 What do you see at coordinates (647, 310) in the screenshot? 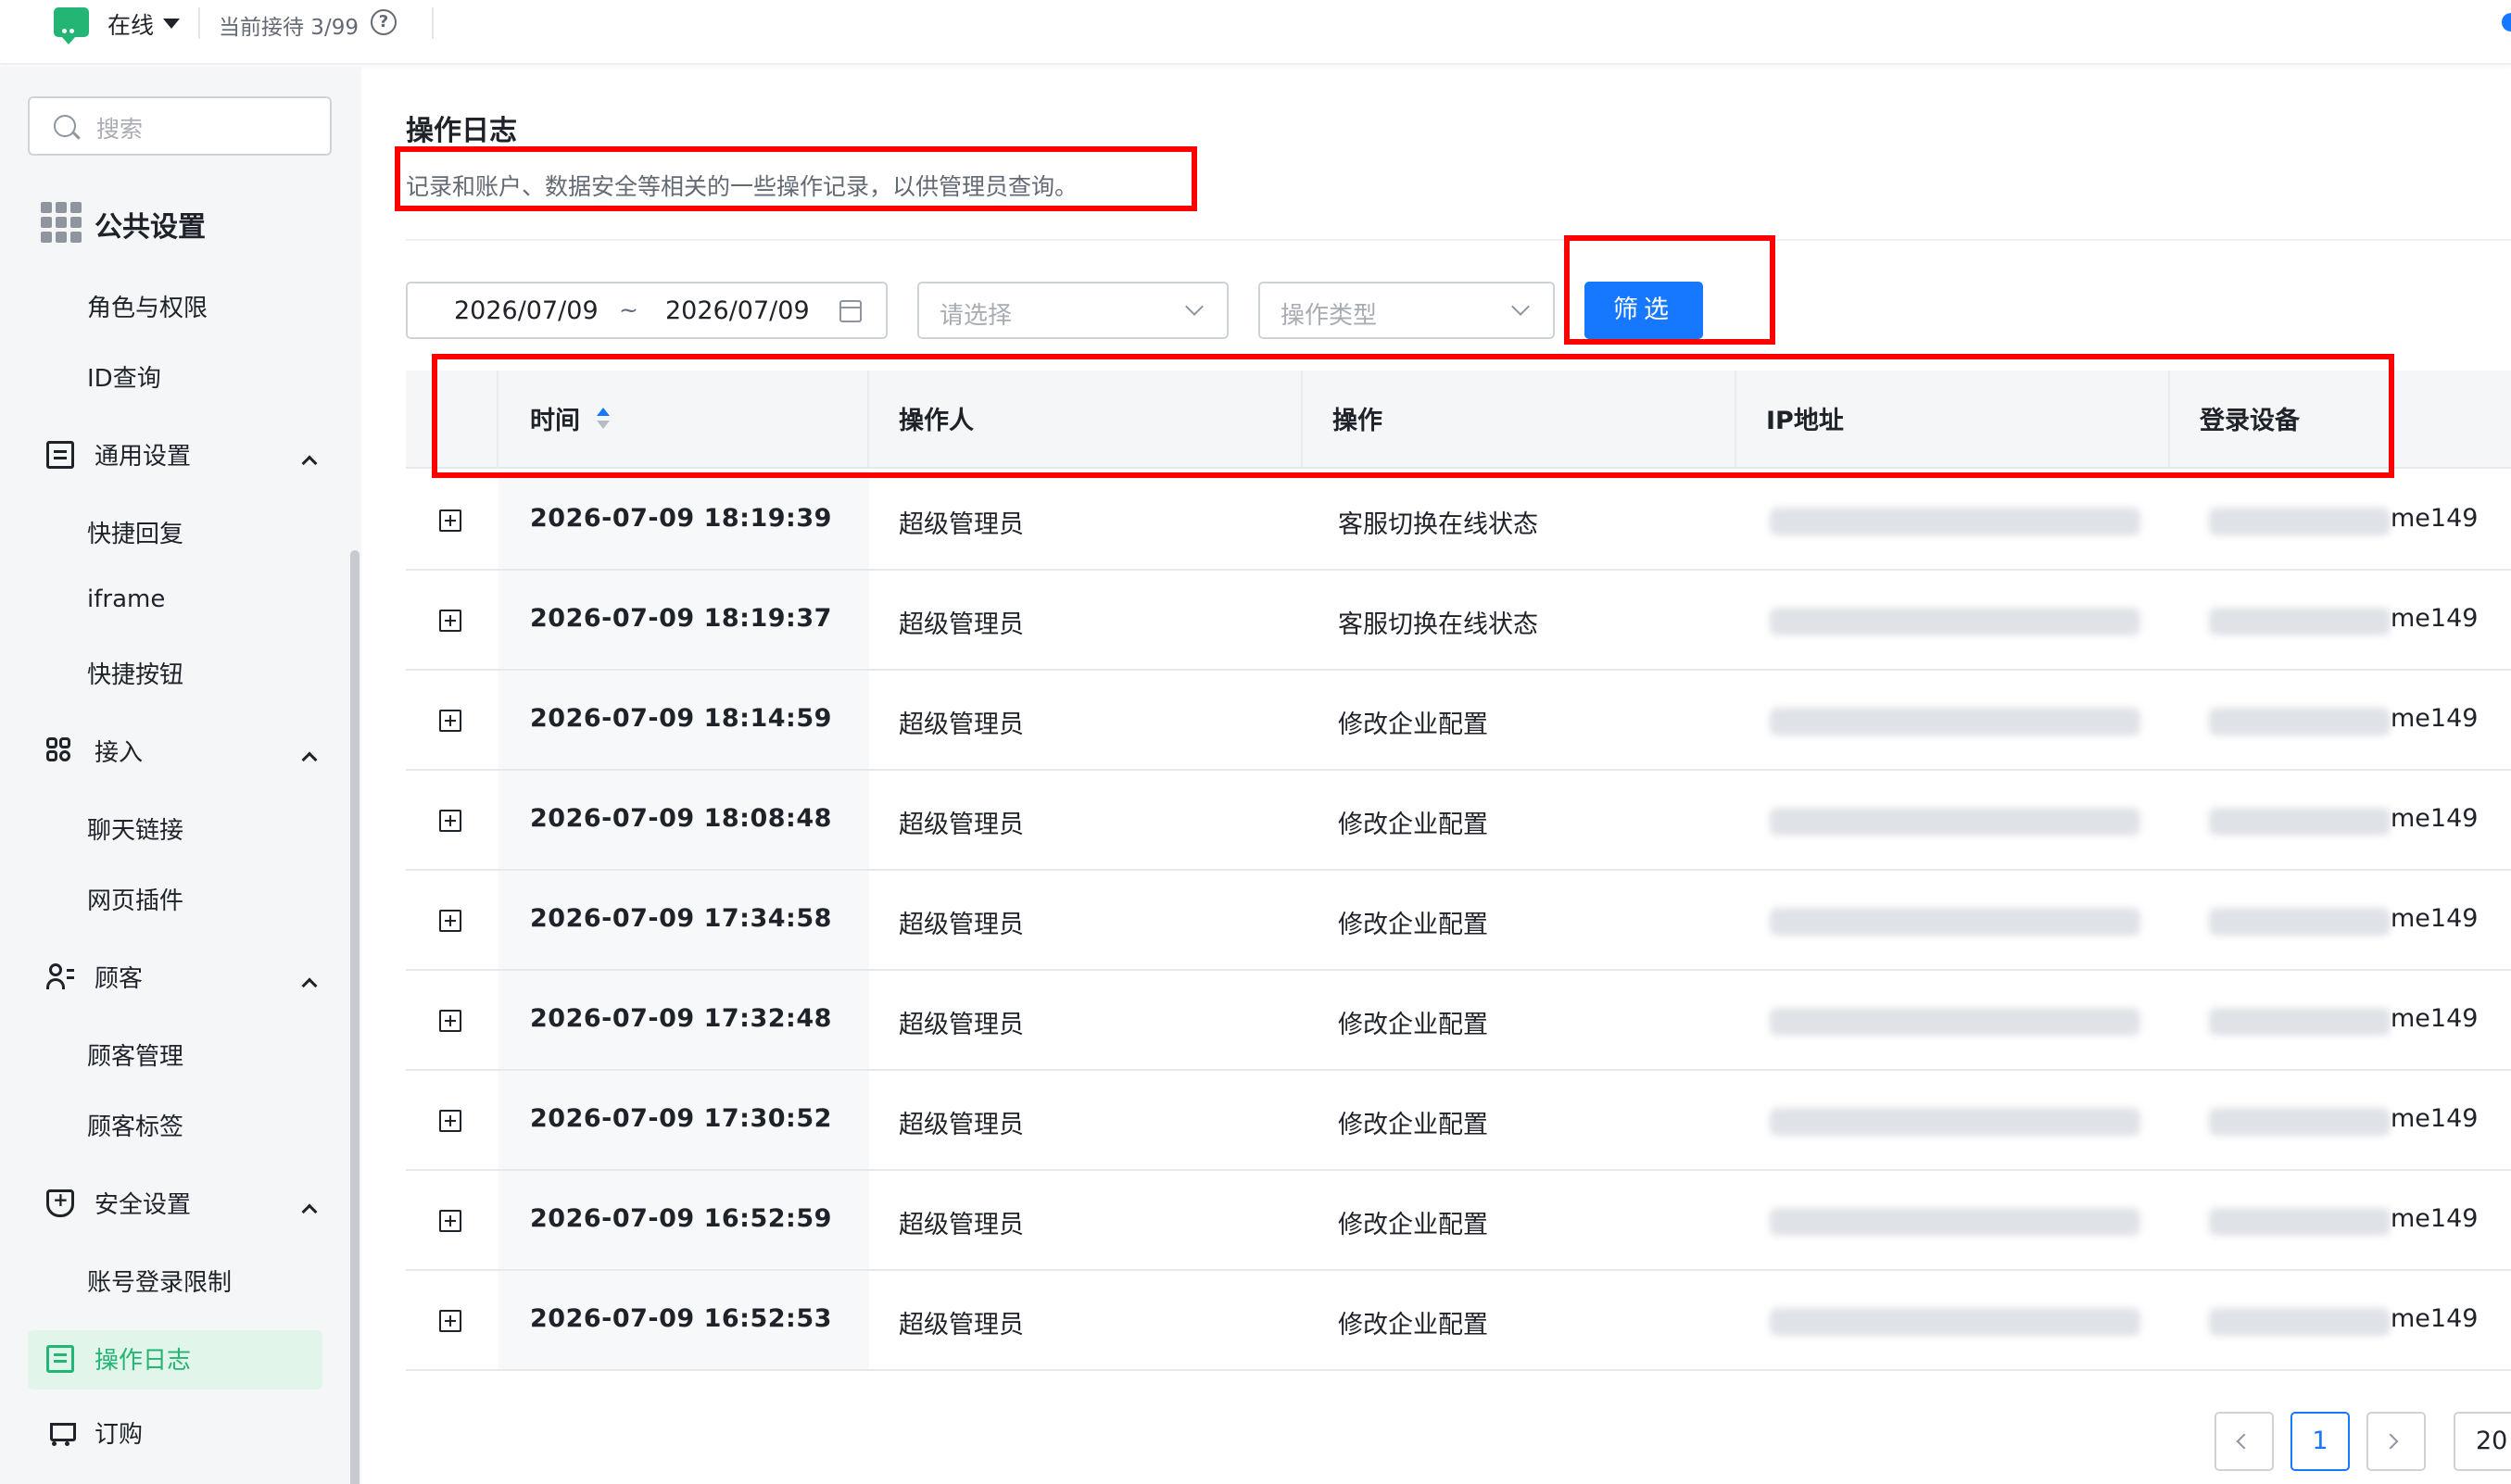
I see `date-range-picker: 2026/07/09 ~ 2026/07/09` at bounding box center [647, 310].